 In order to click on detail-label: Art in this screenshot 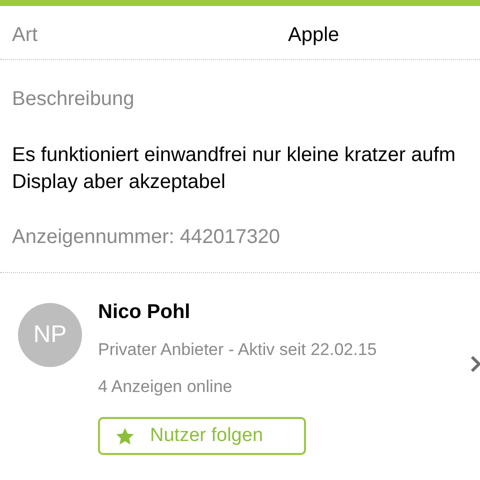, I will do `click(25, 35)`.